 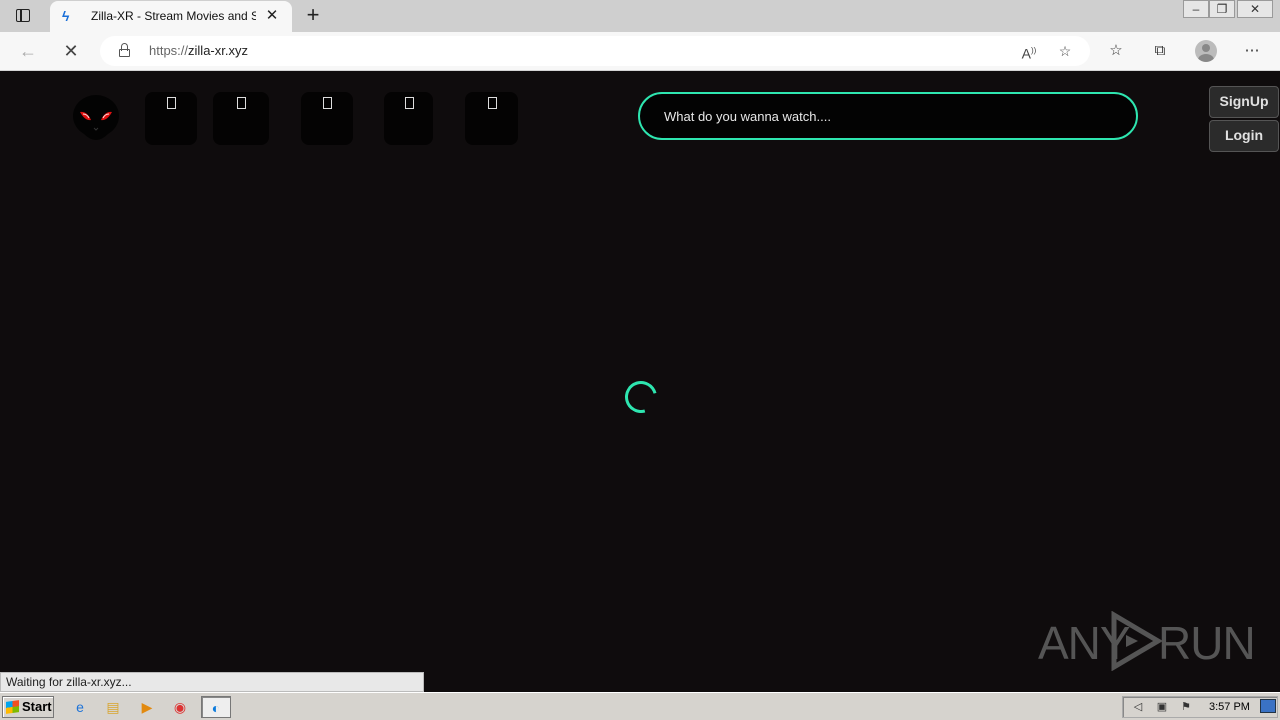 What do you see at coordinates (1206, 51) in the screenshot?
I see `profile-avatar` at bounding box center [1206, 51].